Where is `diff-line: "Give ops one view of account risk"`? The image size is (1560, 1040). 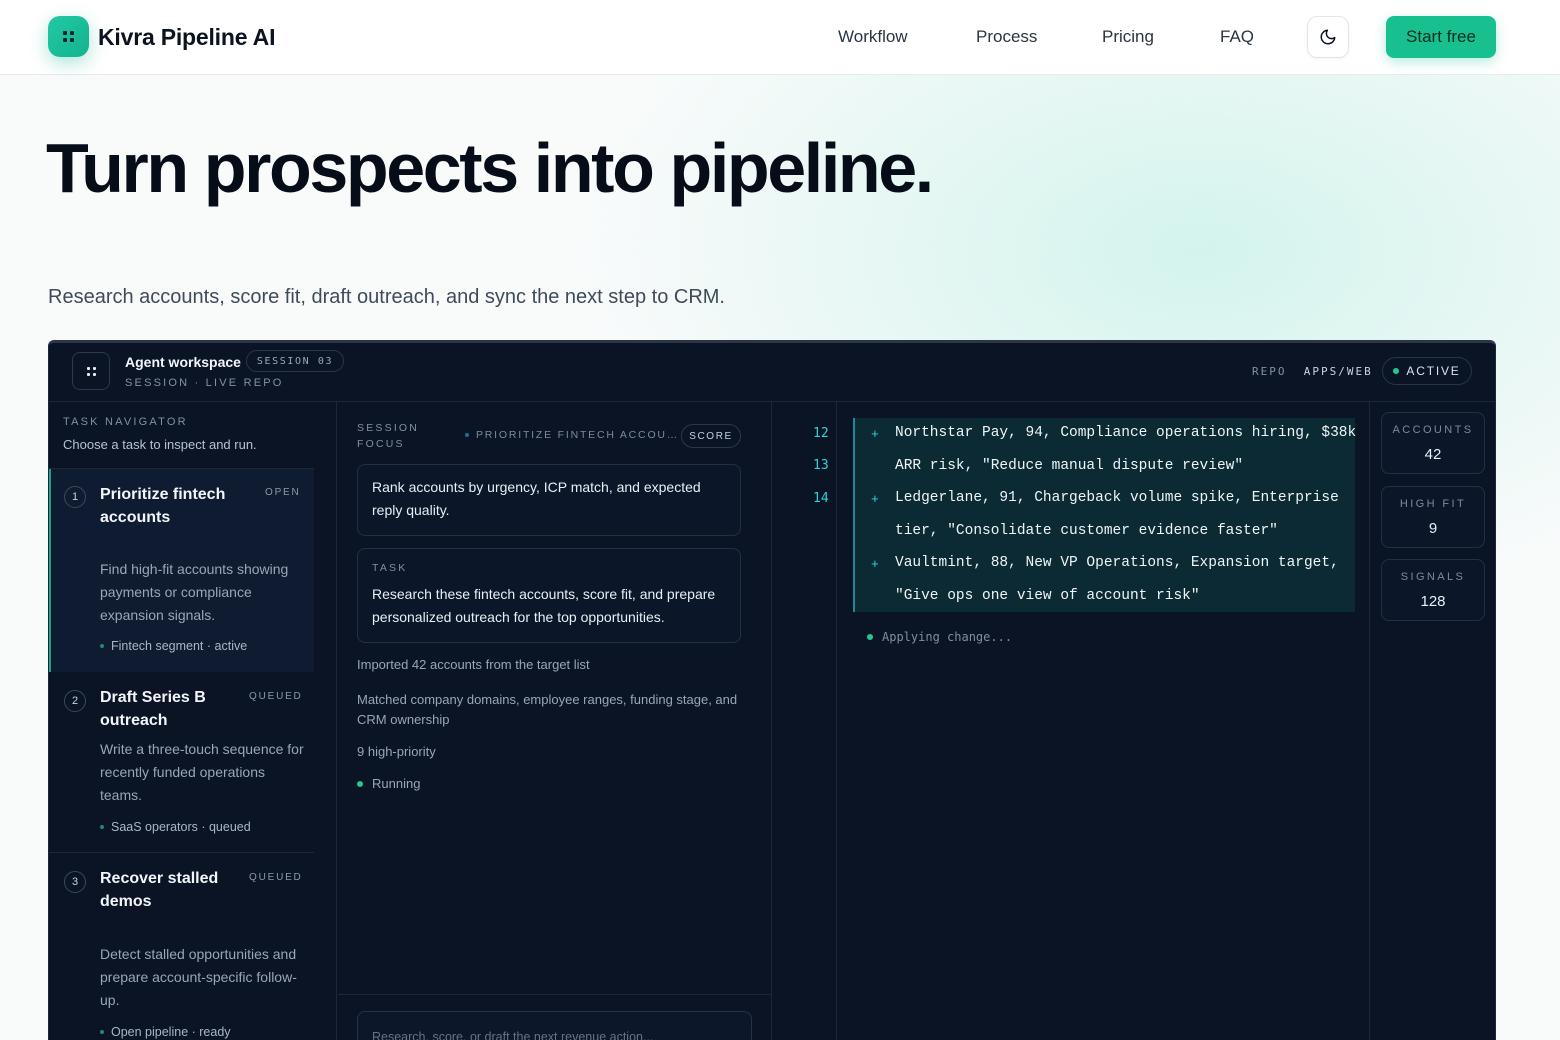 diff-line: "Give ops one view of account risk" is located at coordinates (1047, 596).